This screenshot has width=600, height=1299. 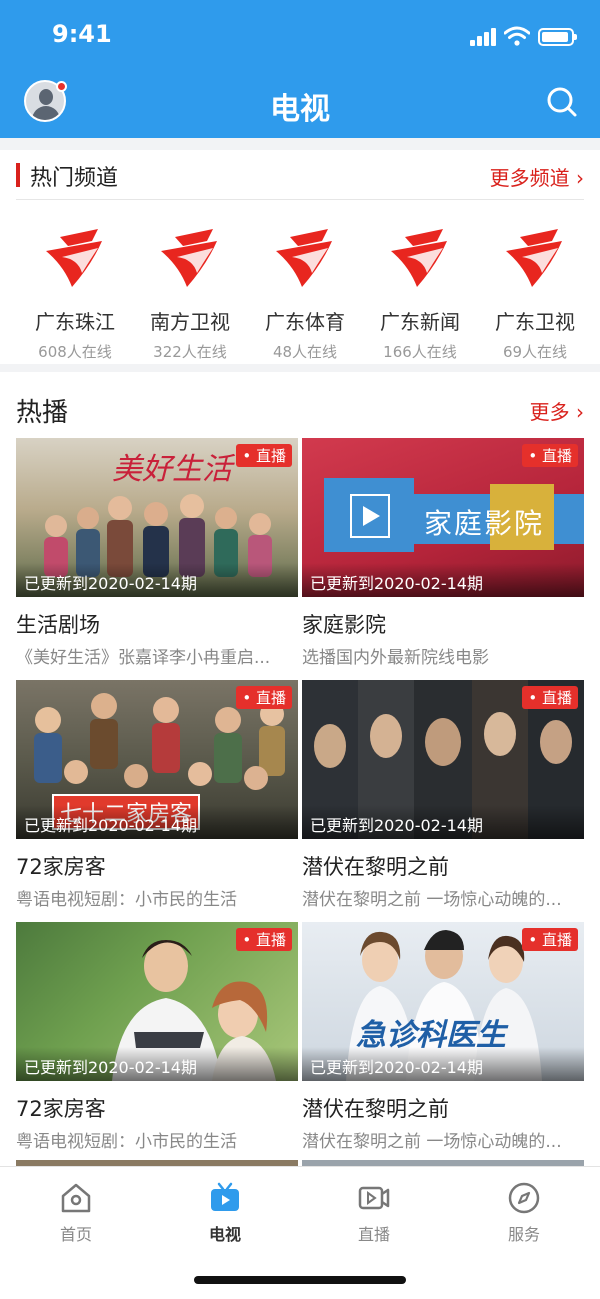 I want to click on tab-label: 电视, so click(x=224, y=1234).